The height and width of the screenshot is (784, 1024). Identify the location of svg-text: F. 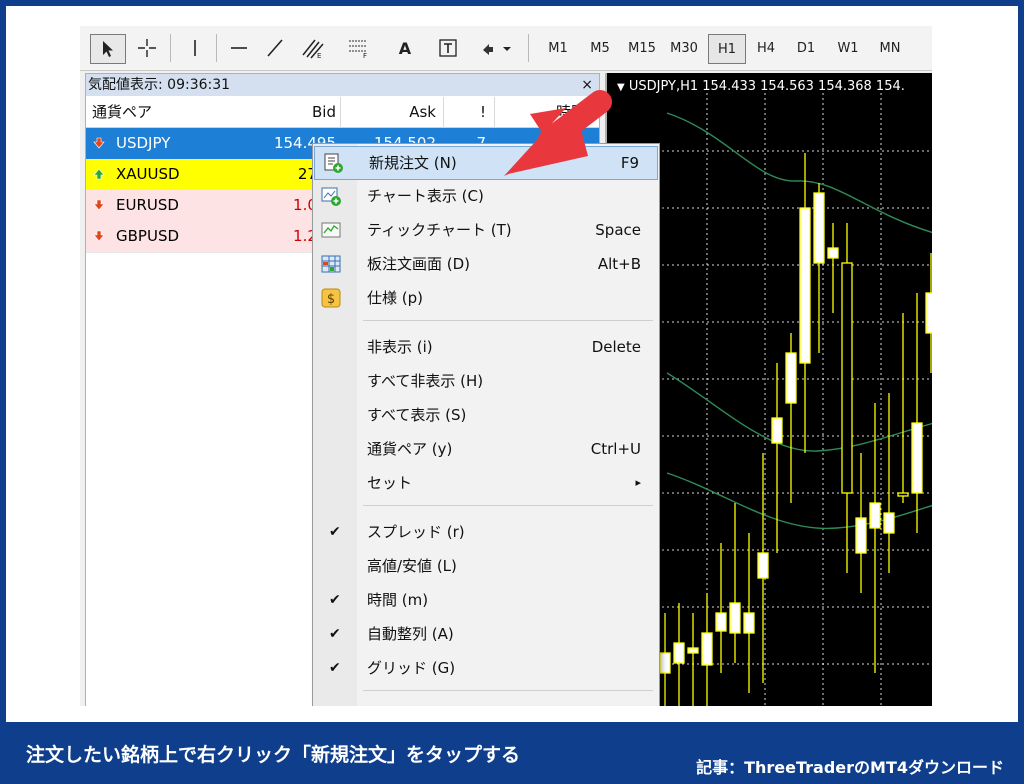
(365, 55).